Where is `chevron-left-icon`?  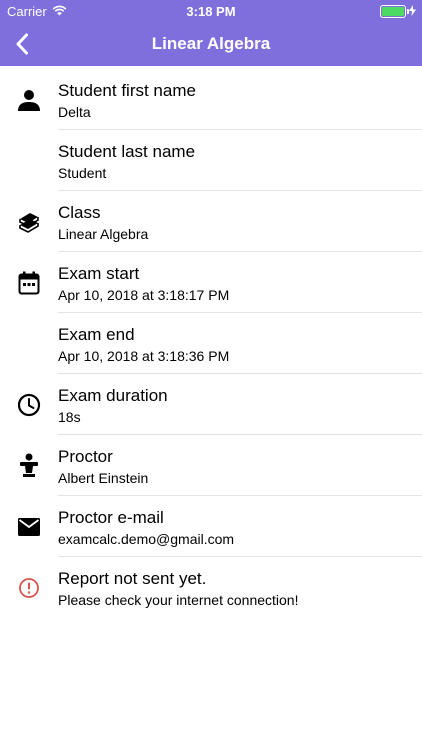
chevron-left-icon is located at coordinates (22, 44).